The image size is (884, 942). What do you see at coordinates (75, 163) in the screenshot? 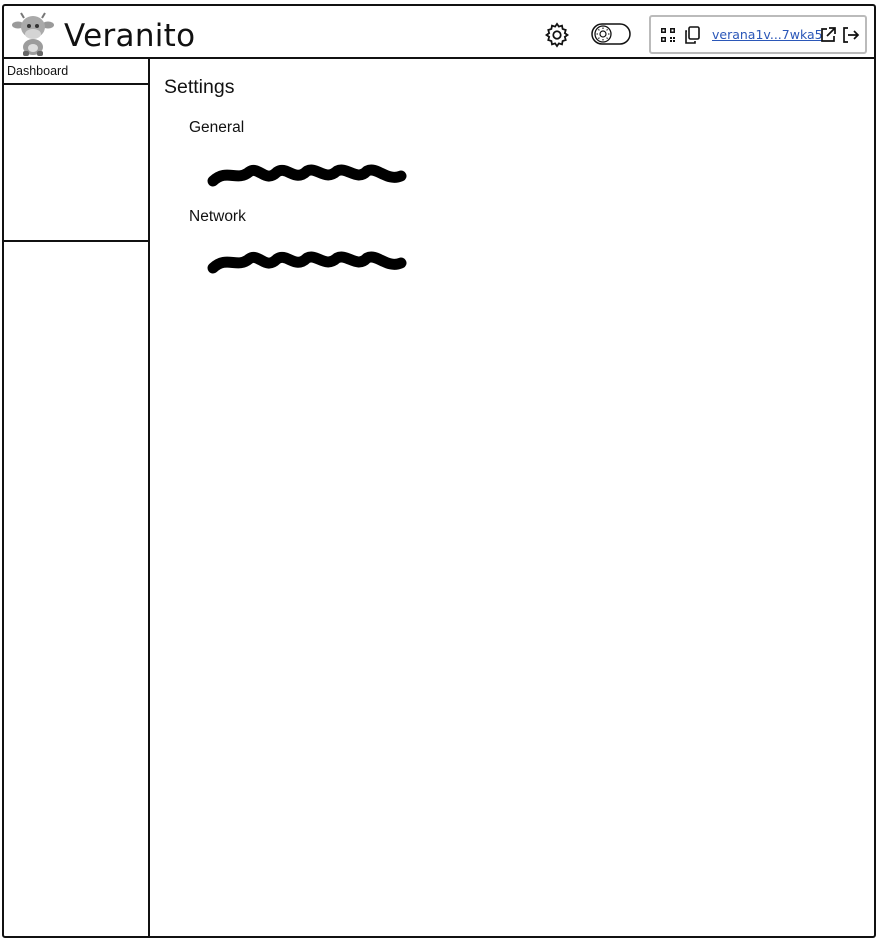
I see `sidebar-panel` at bounding box center [75, 163].